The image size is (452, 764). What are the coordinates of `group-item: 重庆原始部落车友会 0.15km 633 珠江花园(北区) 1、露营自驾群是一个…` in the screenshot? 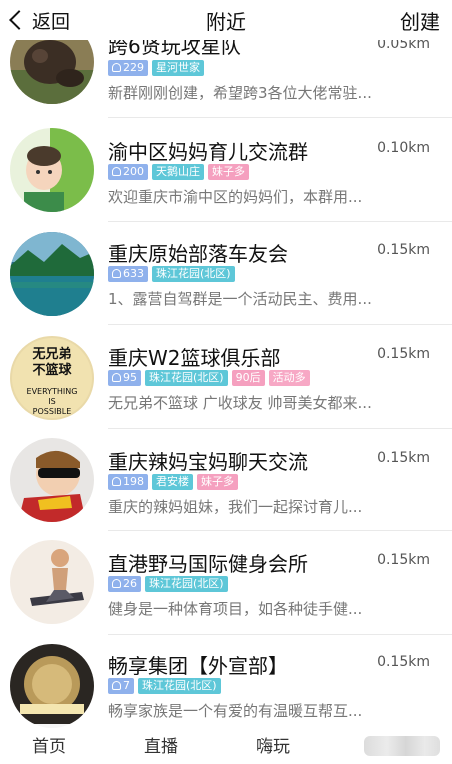 It's located at (226, 274).